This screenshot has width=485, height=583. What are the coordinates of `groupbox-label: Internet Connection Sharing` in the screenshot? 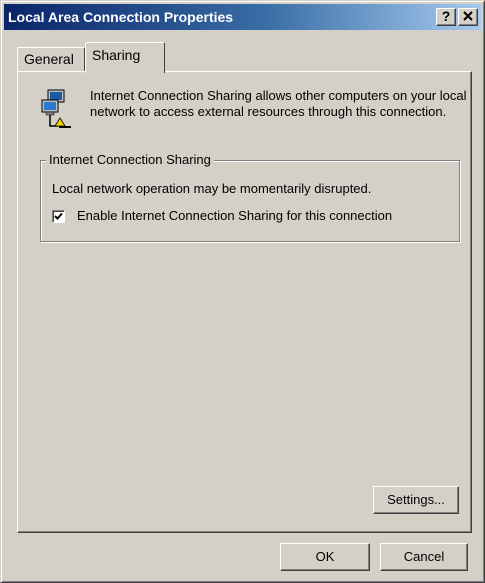 It's located at (130, 160).